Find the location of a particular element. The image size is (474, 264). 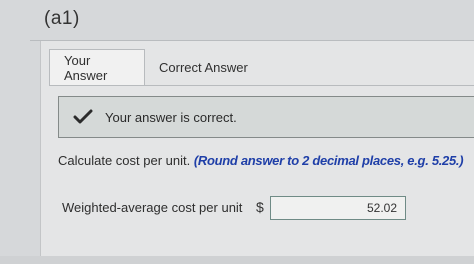

answer-input: 52.02 is located at coordinates (338, 208).